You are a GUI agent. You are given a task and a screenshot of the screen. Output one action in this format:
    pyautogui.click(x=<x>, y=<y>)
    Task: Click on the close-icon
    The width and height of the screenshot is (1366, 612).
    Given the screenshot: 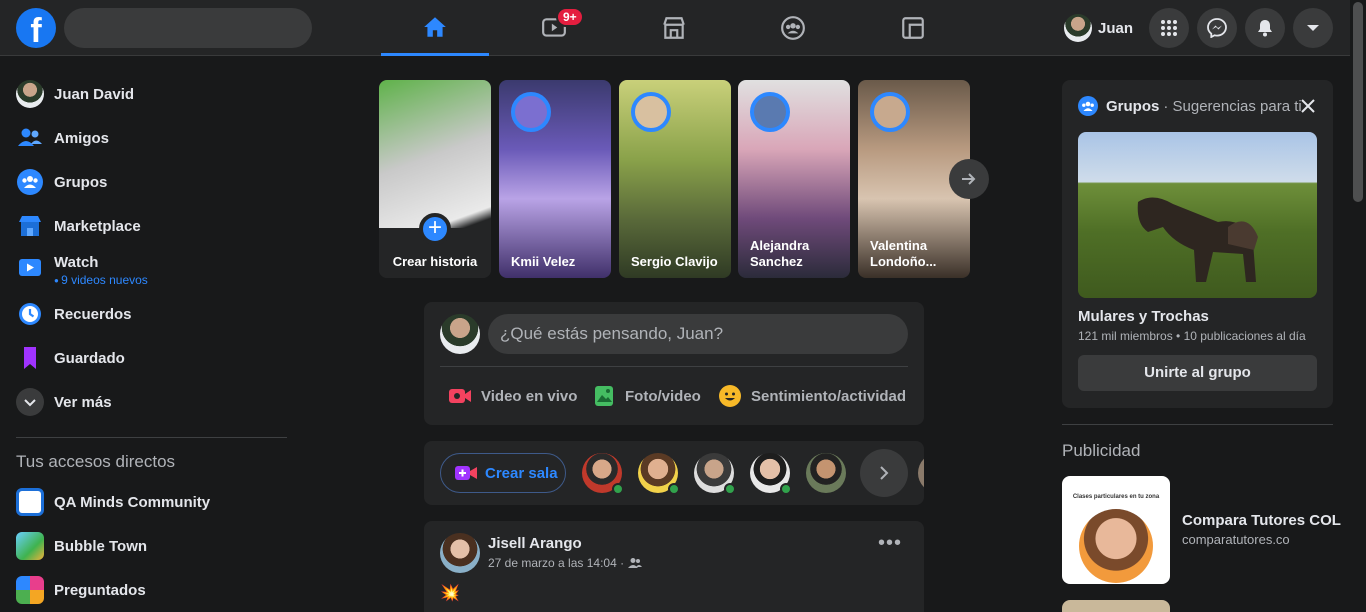 What is the action you would take?
    pyautogui.click(x=1308, y=106)
    